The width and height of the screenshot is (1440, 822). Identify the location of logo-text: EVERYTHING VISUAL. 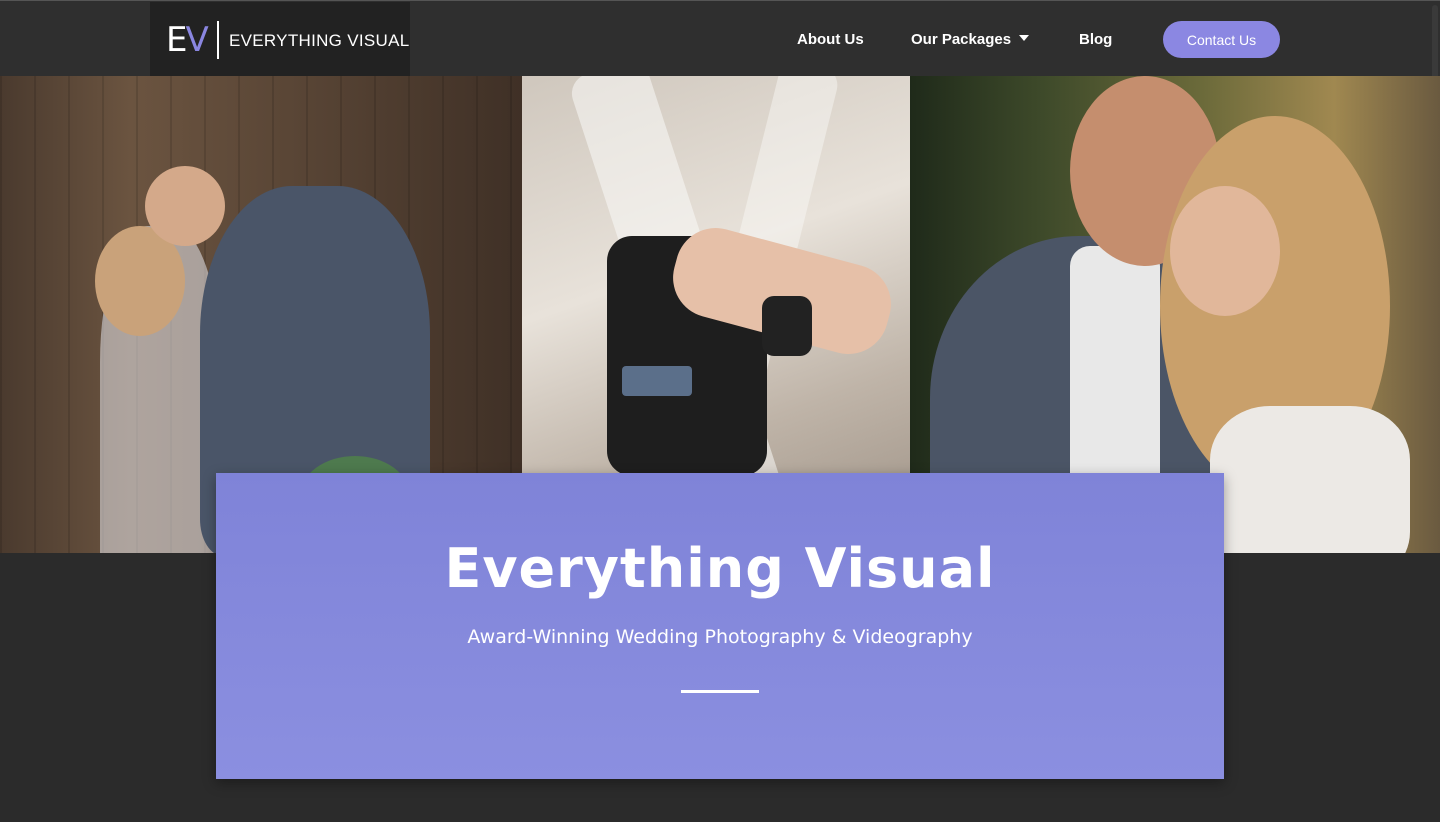
(319, 40).